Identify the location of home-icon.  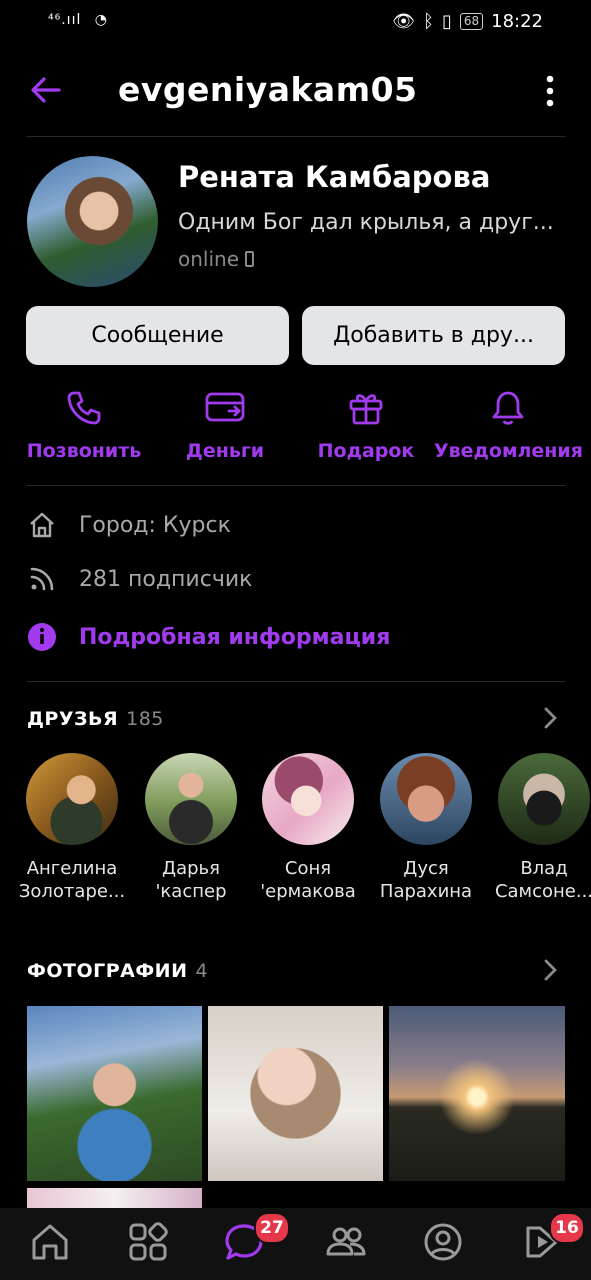
(42, 525).